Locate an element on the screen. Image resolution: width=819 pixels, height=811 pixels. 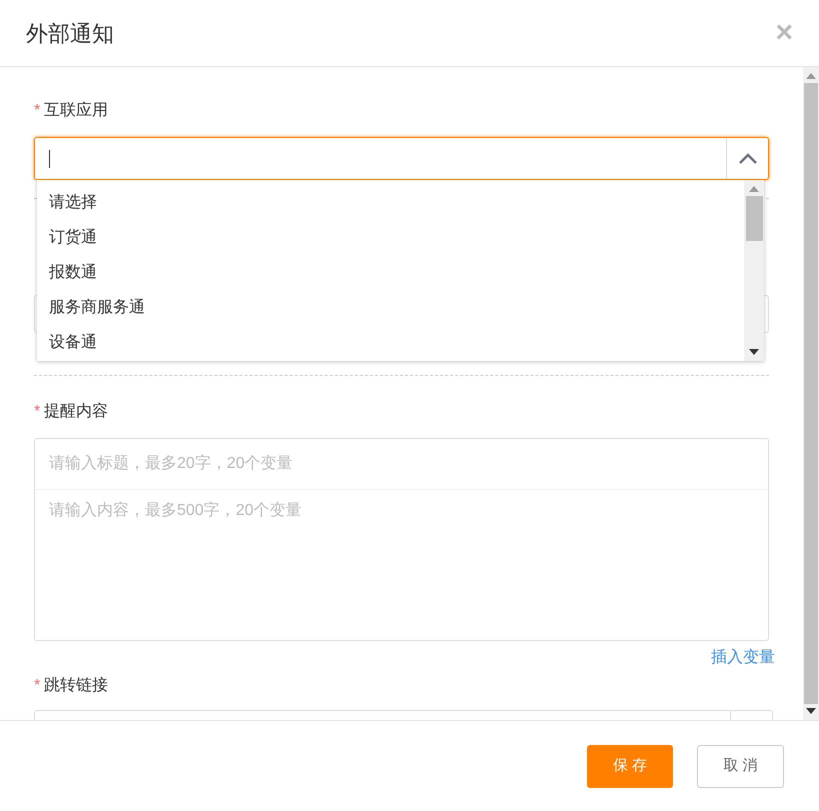
cancel-button: 取 消 is located at coordinates (740, 766).